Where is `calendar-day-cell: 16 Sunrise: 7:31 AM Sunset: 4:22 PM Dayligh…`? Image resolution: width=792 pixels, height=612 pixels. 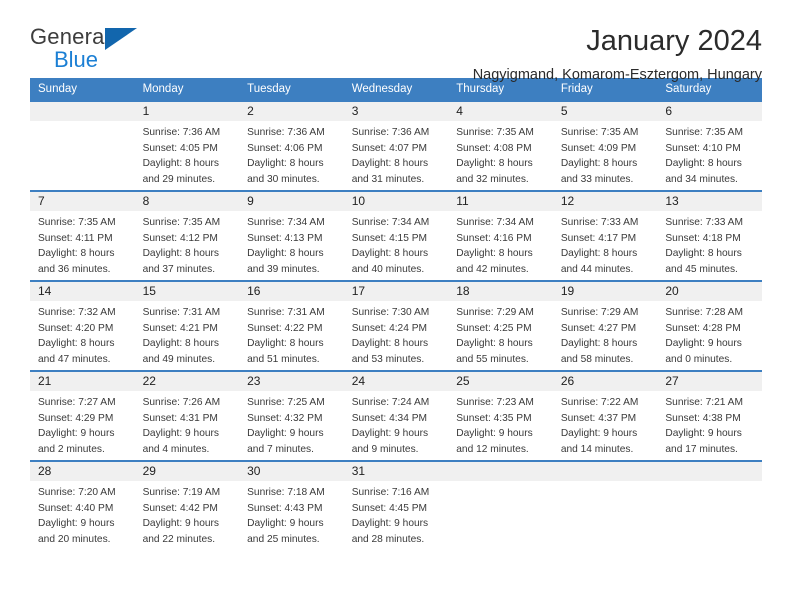 calendar-day-cell: 16 Sunrise: 7:31 AM Sunset: 4:22 PM Dayligh… is located at coordinates (291, 325).